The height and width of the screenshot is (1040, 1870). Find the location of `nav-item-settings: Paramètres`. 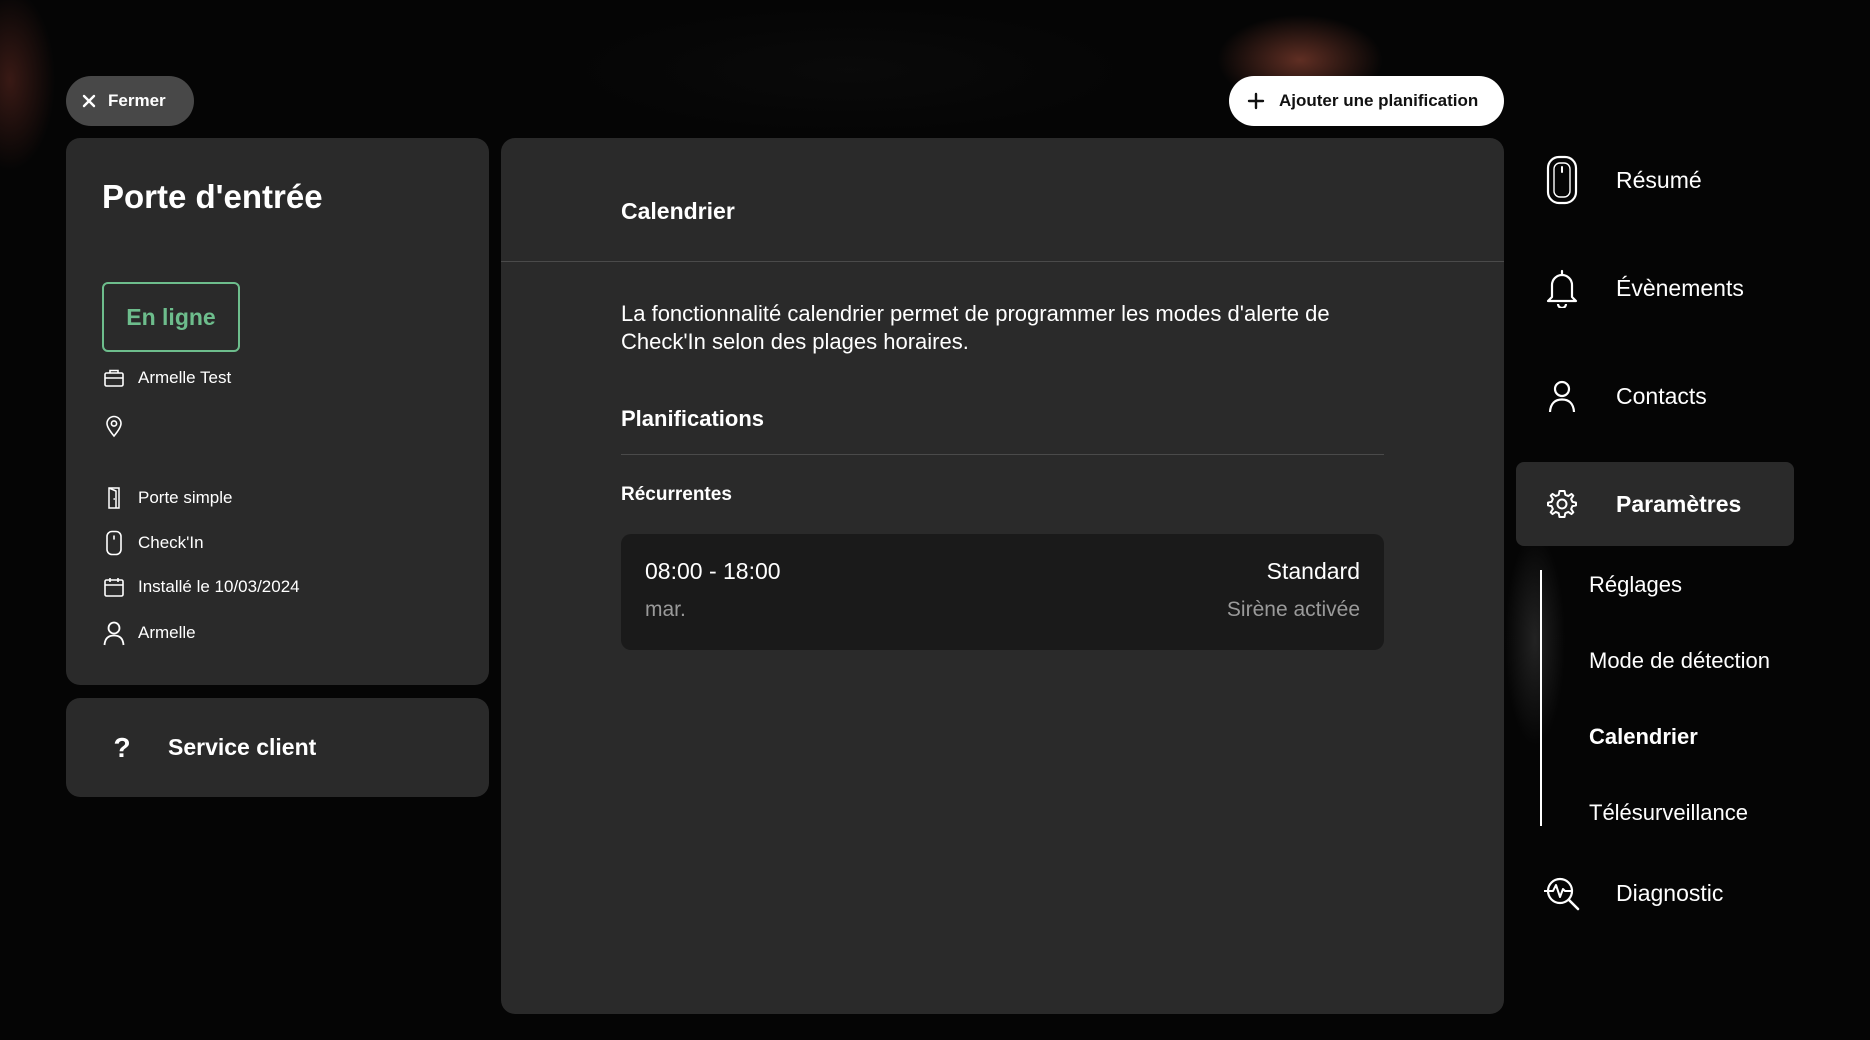

nav-item-settings: Paramètres is located at coordinates (1655, 504).